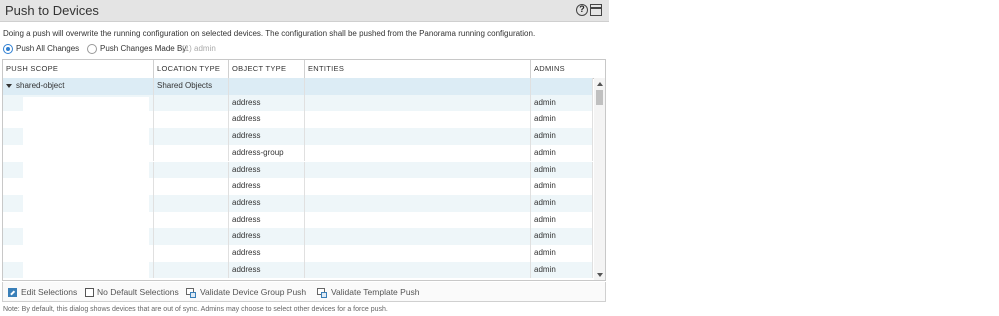 The height and width of the screenshot is (316, 999). I want to click on push-by-label: Push Changes Made By:, so click(144, 48).